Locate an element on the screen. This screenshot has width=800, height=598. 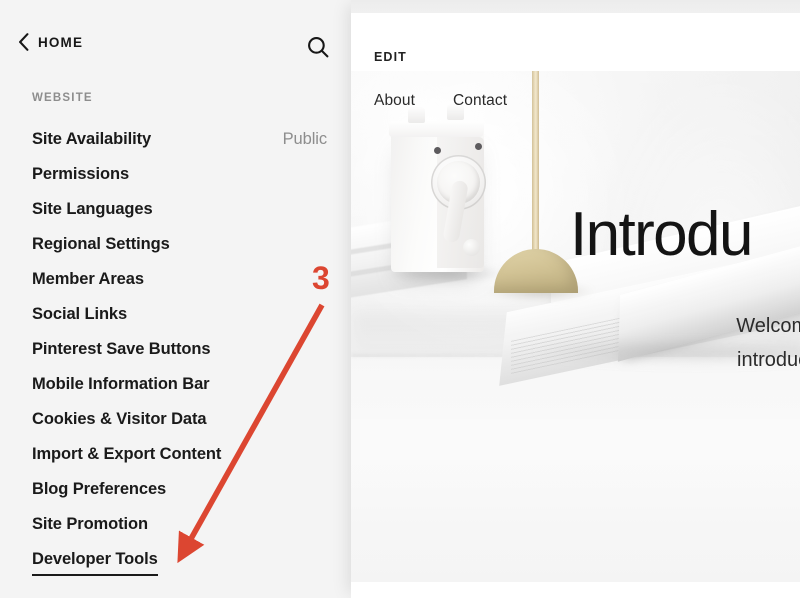
sidebar-item-label: Site Languages is located at coordinates (92, 209).